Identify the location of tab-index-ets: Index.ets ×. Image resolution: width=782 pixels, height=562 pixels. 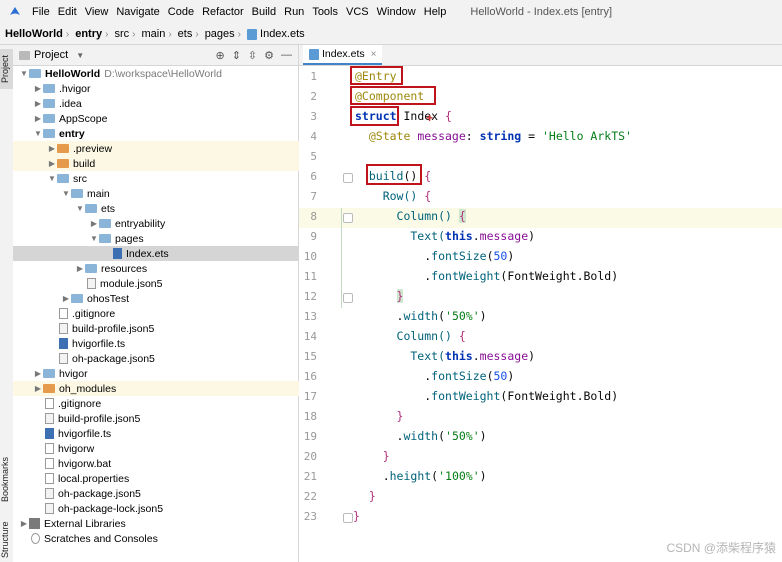
(343, 55).